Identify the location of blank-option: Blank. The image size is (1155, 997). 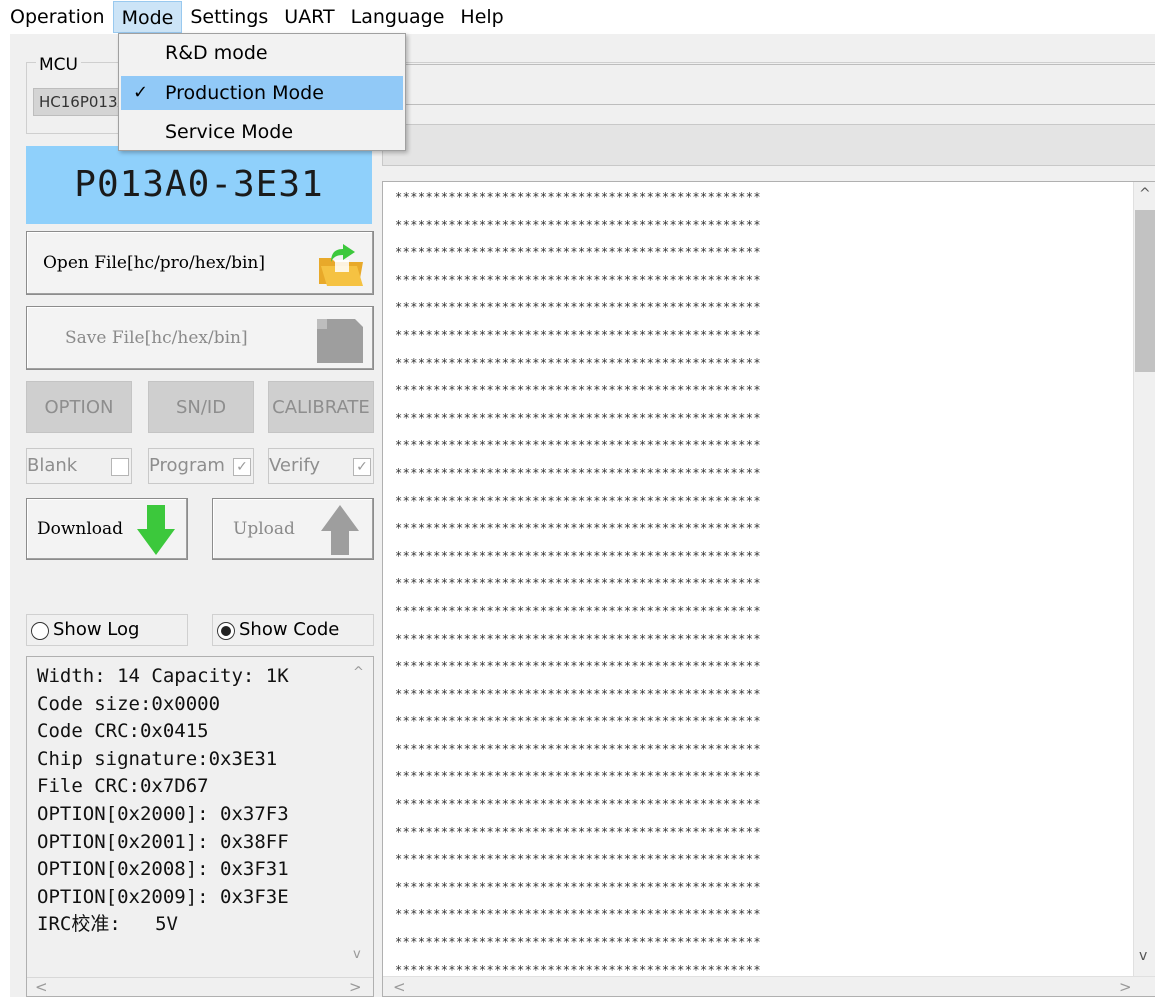
(79, 466).